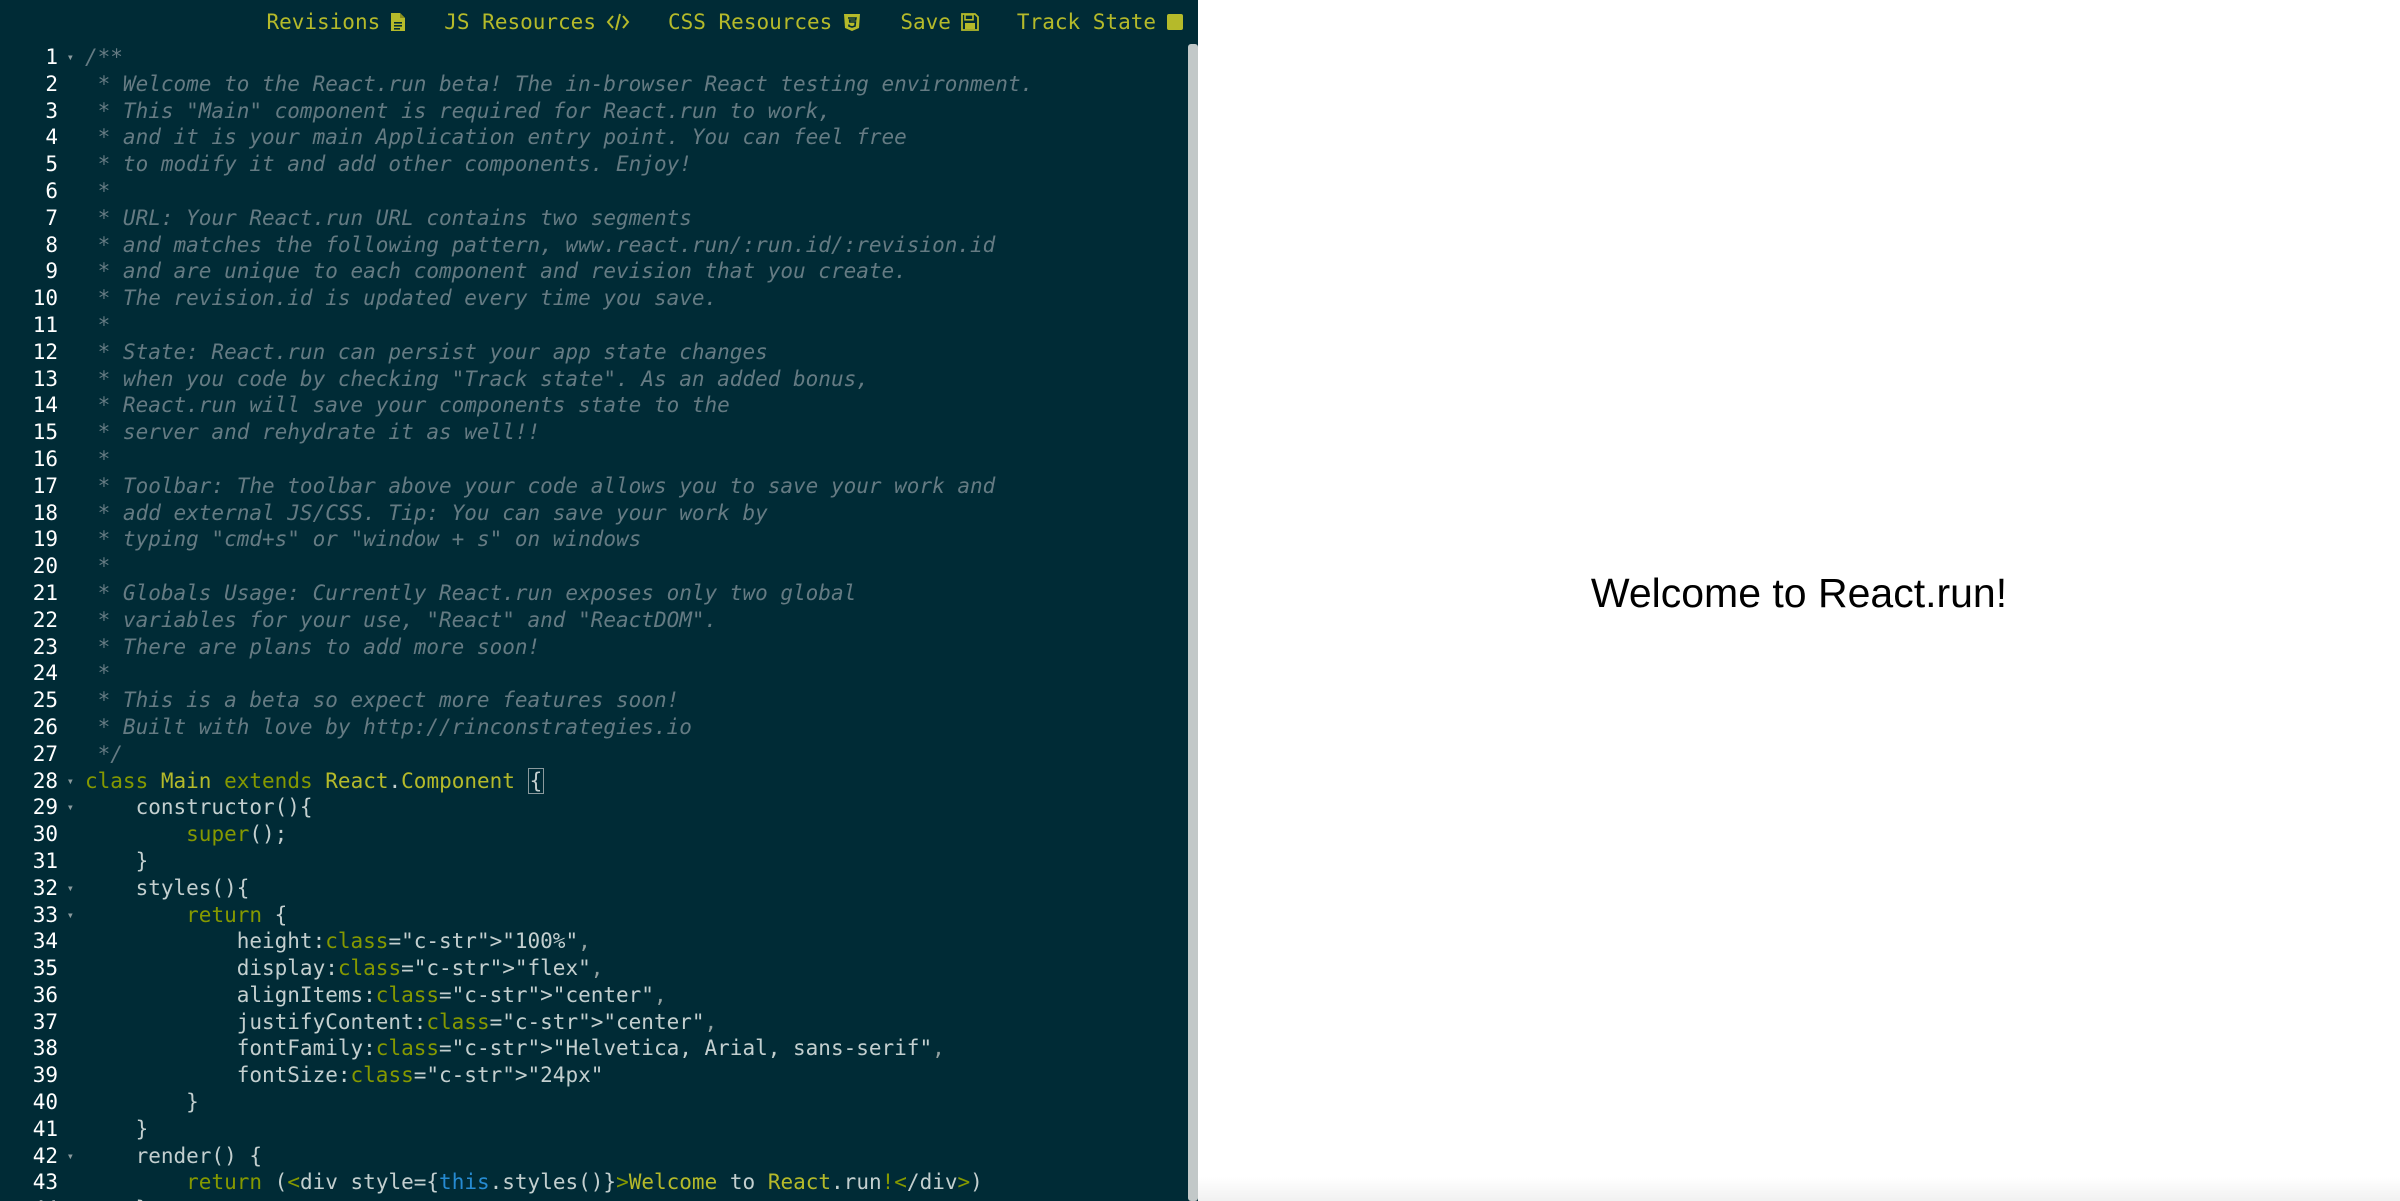  I want to click on line-number: 33 ▾, so click(39, 915).